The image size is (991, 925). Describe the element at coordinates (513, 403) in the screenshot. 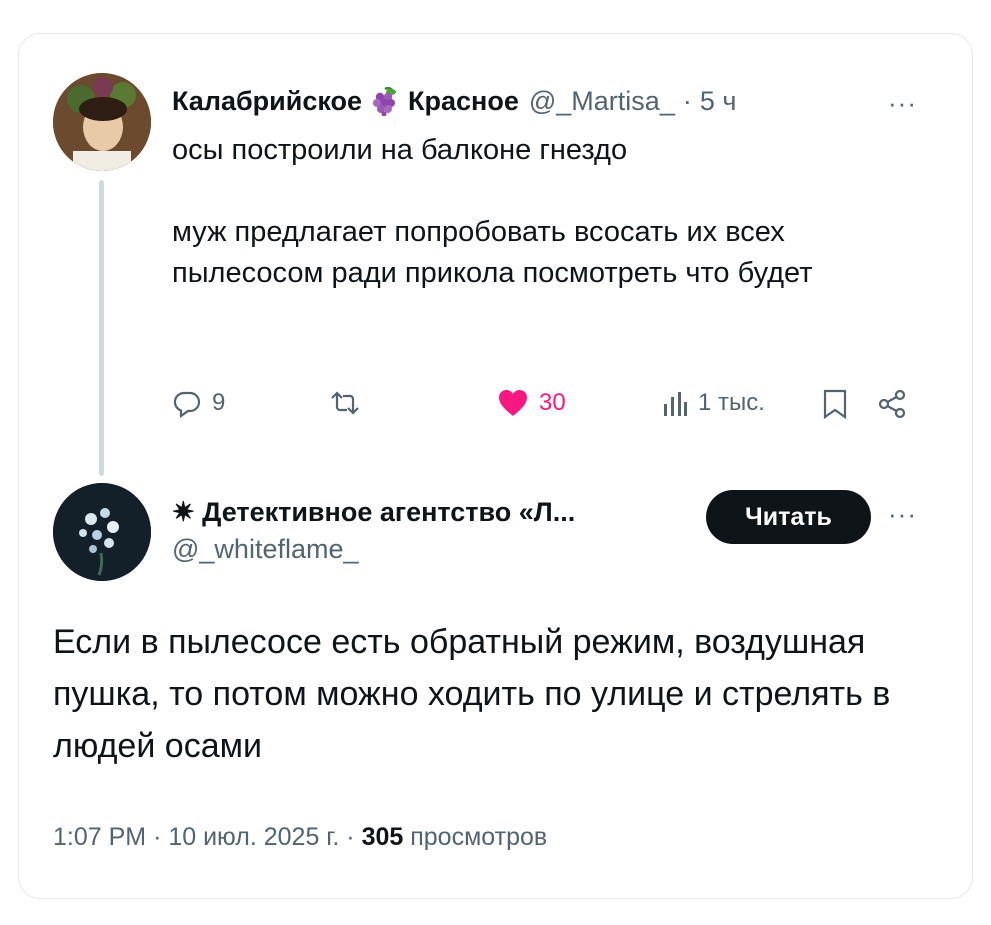

I see `heart-filled-icon` at that location.